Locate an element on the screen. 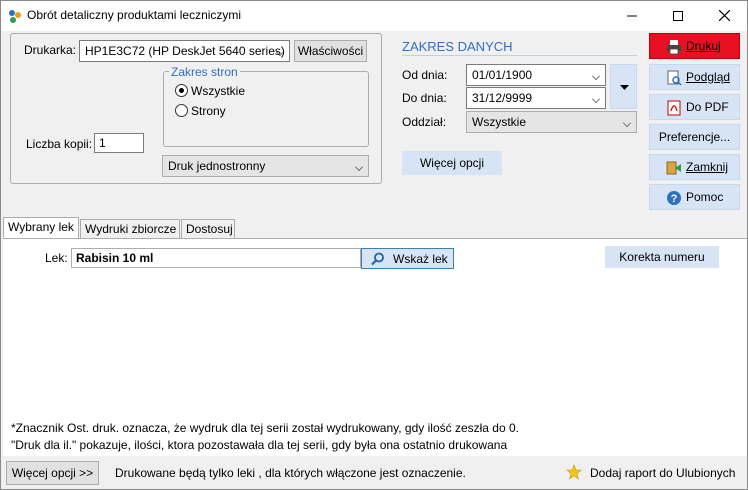 Image resolution: width=748 pixels, height=490 pixels. from-date-label: Od dnia: is located at coordinates (425, 75).